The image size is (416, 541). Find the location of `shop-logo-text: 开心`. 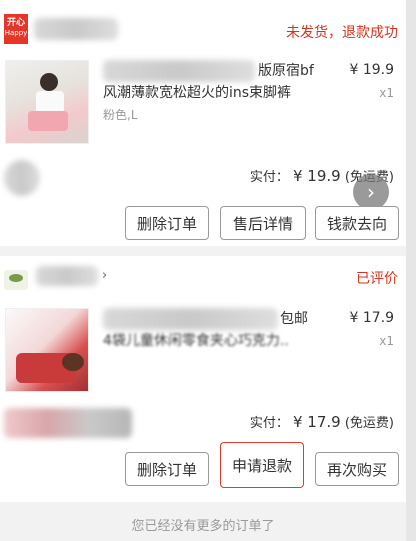

shop-logo-text: 开心 is located at coordinates (15, 23).